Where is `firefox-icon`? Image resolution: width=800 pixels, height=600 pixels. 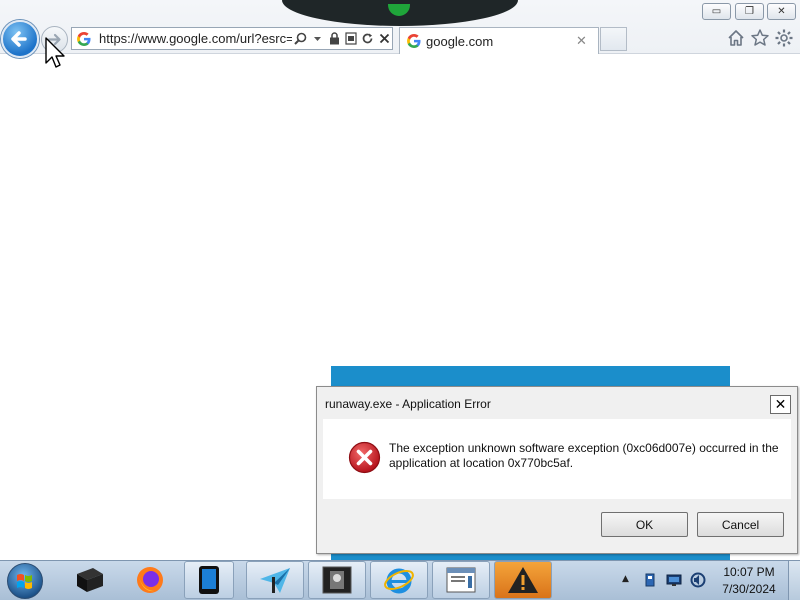
firefox-icon is located at coordinates (150, 580).